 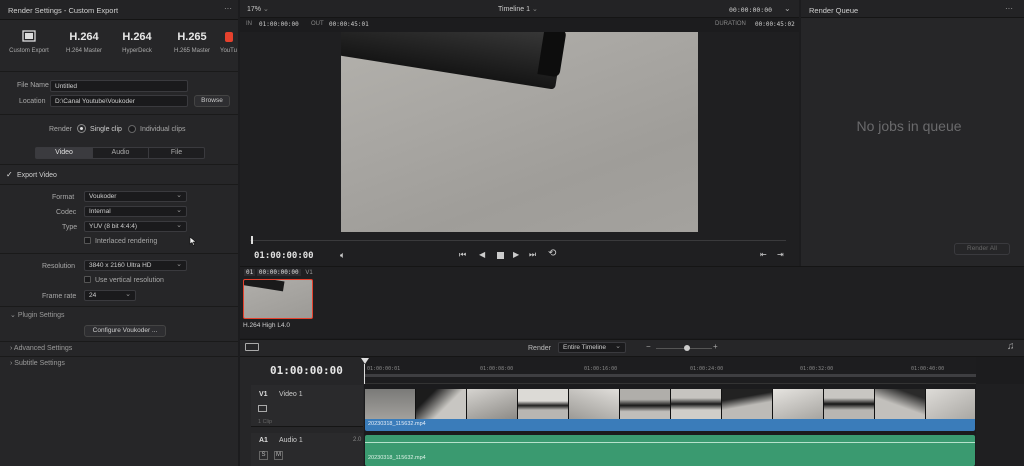 What do you see at coordinates (64, 153) in the screenshot?
I see `tab-video: Video` at bounding box center [64, 153].